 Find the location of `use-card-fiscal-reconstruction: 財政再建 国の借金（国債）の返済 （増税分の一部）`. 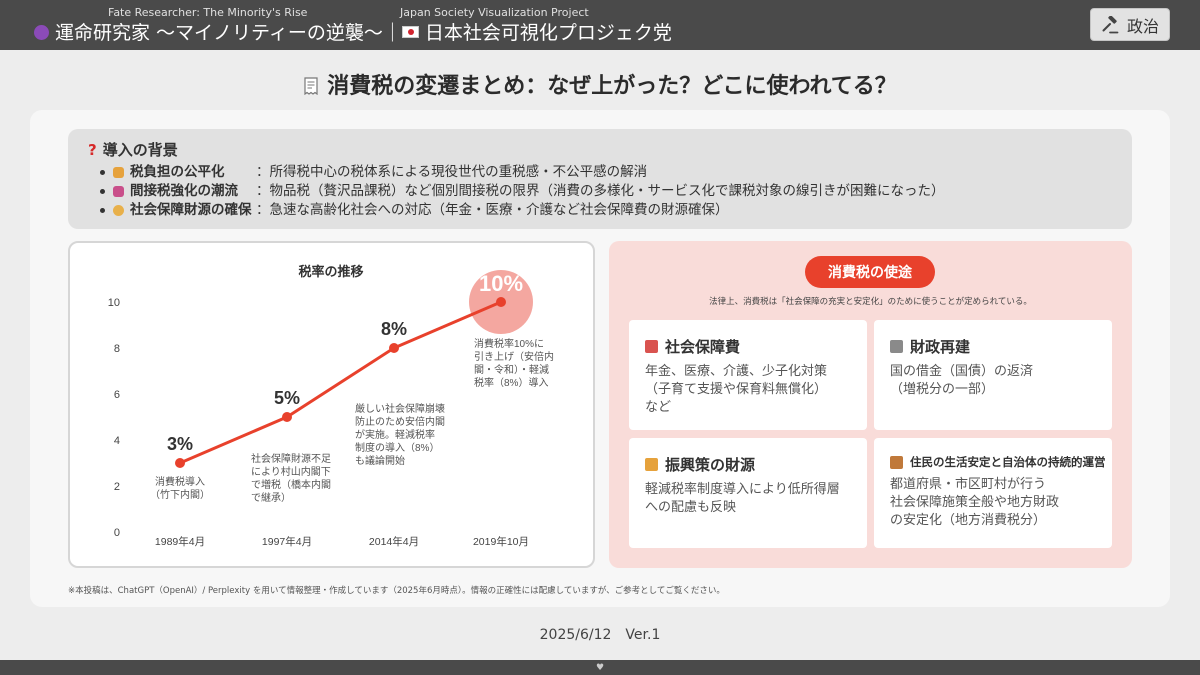

use-card-fiscal-reconstruction: 財政再建 国の借金（国債）の返済 （増税分の一部） is located at coordinates (993, 375).